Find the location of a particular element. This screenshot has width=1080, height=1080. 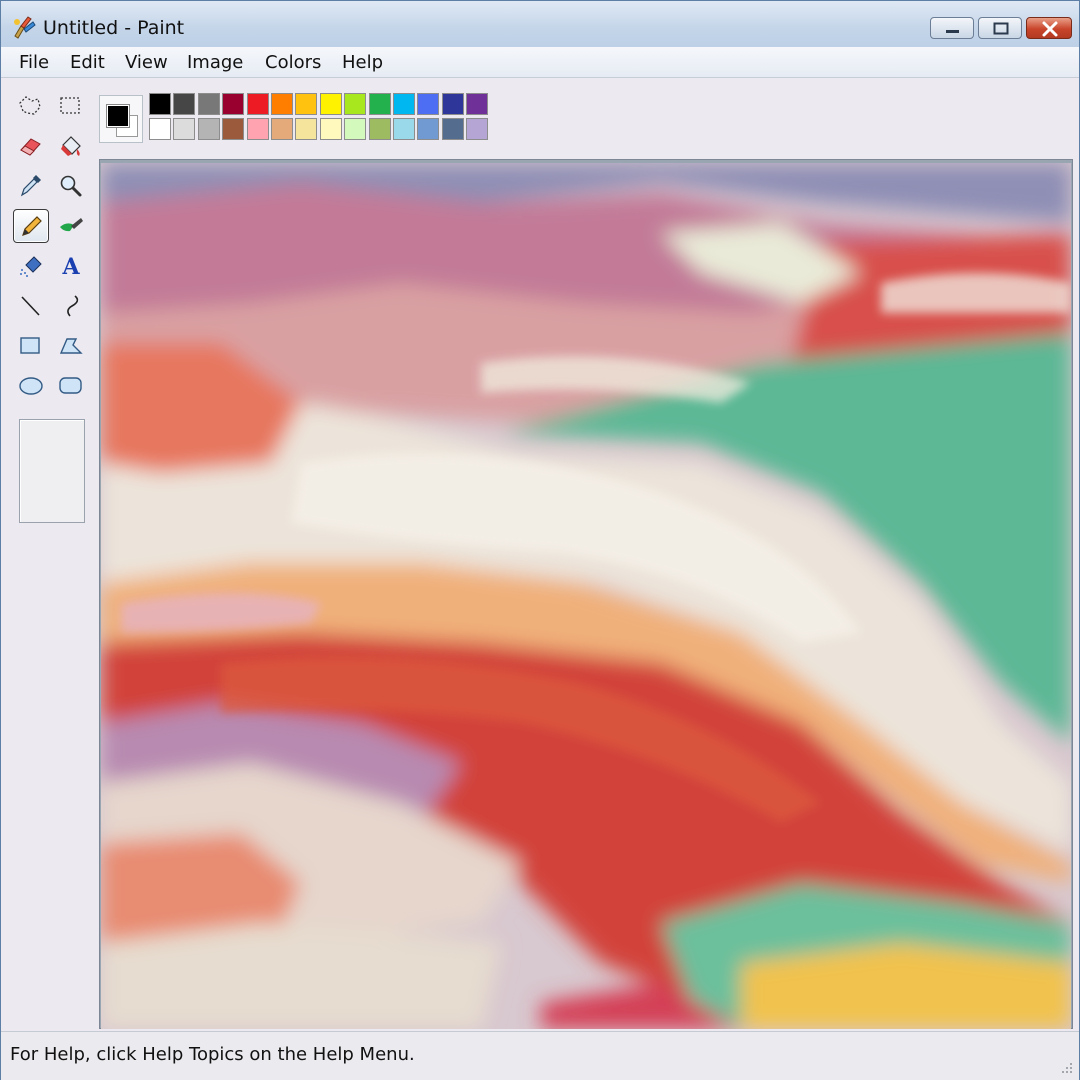

tool-curve is located at coordinates (71, 306).